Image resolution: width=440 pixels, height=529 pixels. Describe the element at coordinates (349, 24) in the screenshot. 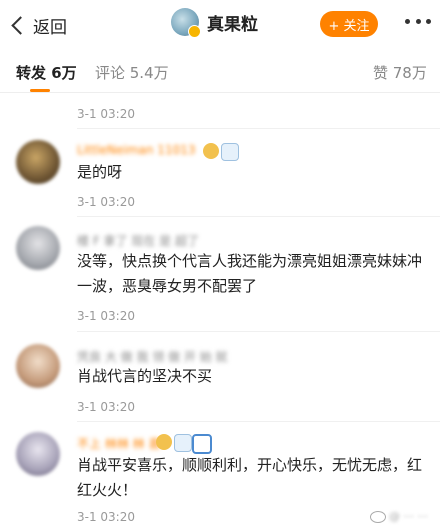

I see `follow-button: + 关注` at that location.